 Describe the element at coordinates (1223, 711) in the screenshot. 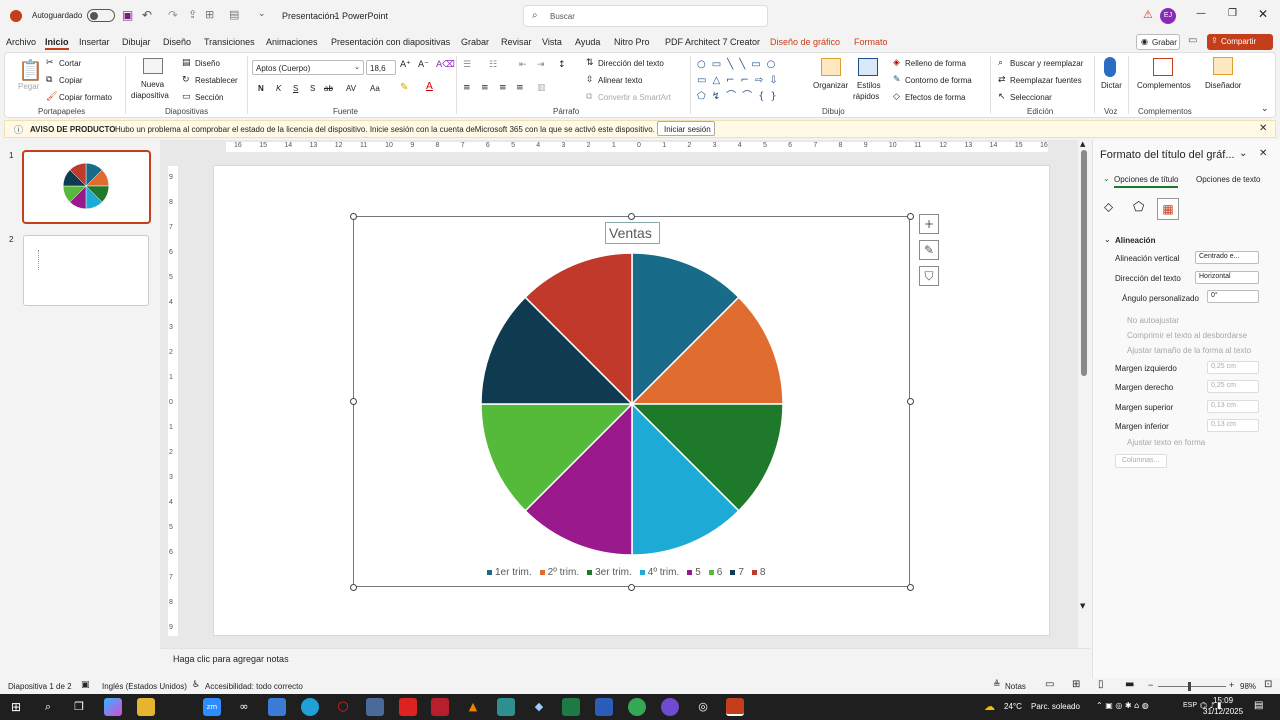

I see `clock-date: 31/12/2025` at that location.